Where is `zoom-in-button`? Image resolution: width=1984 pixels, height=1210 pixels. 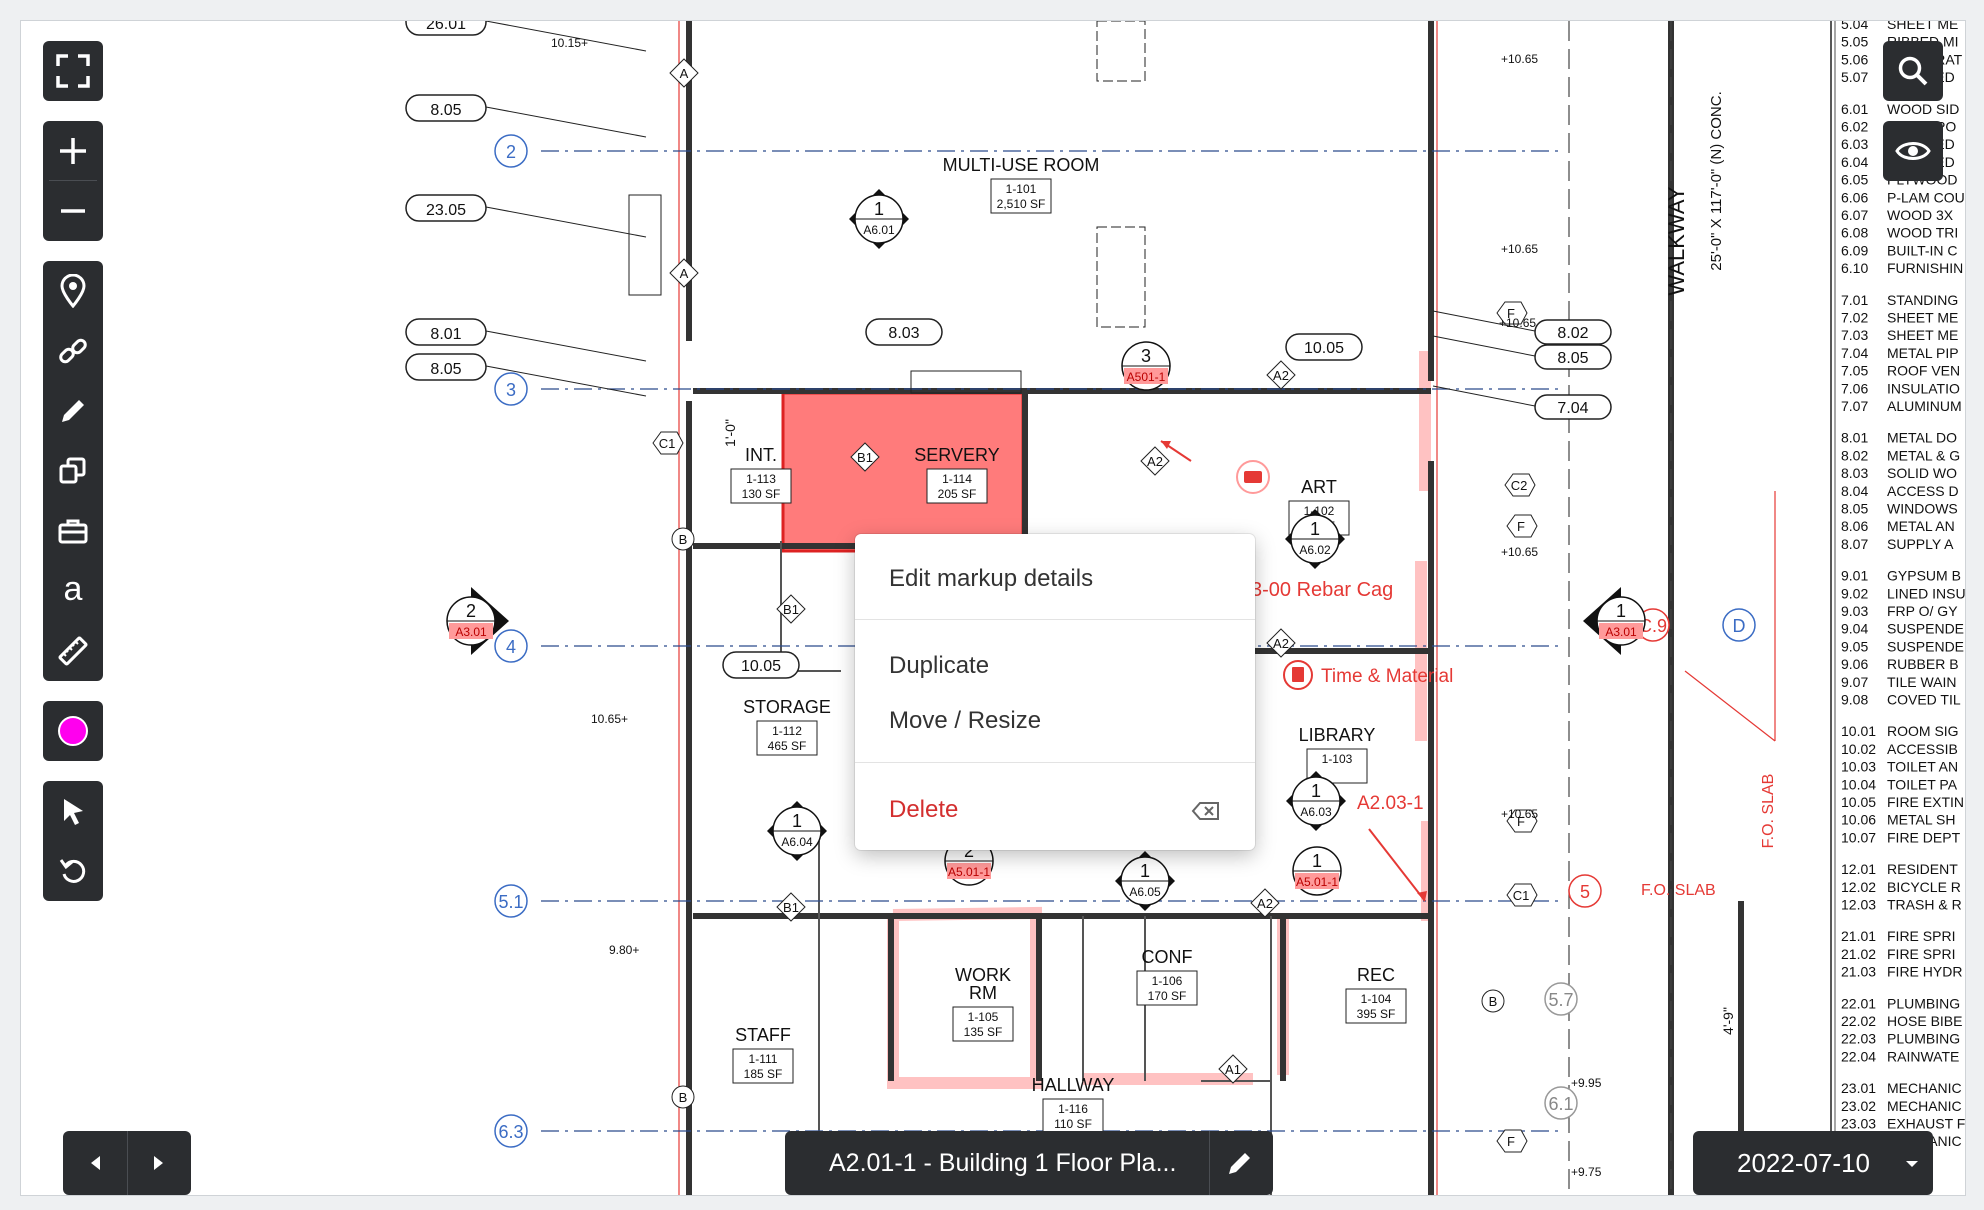
zoom-in-button is located at coordinates (73, 150).